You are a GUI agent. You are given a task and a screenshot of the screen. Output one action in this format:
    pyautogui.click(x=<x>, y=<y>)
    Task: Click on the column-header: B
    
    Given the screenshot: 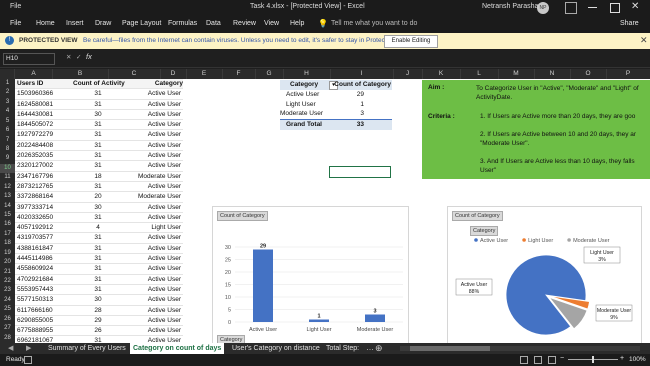 What is the action you would take?
    pyautogui.click(x=80, y=74)
    